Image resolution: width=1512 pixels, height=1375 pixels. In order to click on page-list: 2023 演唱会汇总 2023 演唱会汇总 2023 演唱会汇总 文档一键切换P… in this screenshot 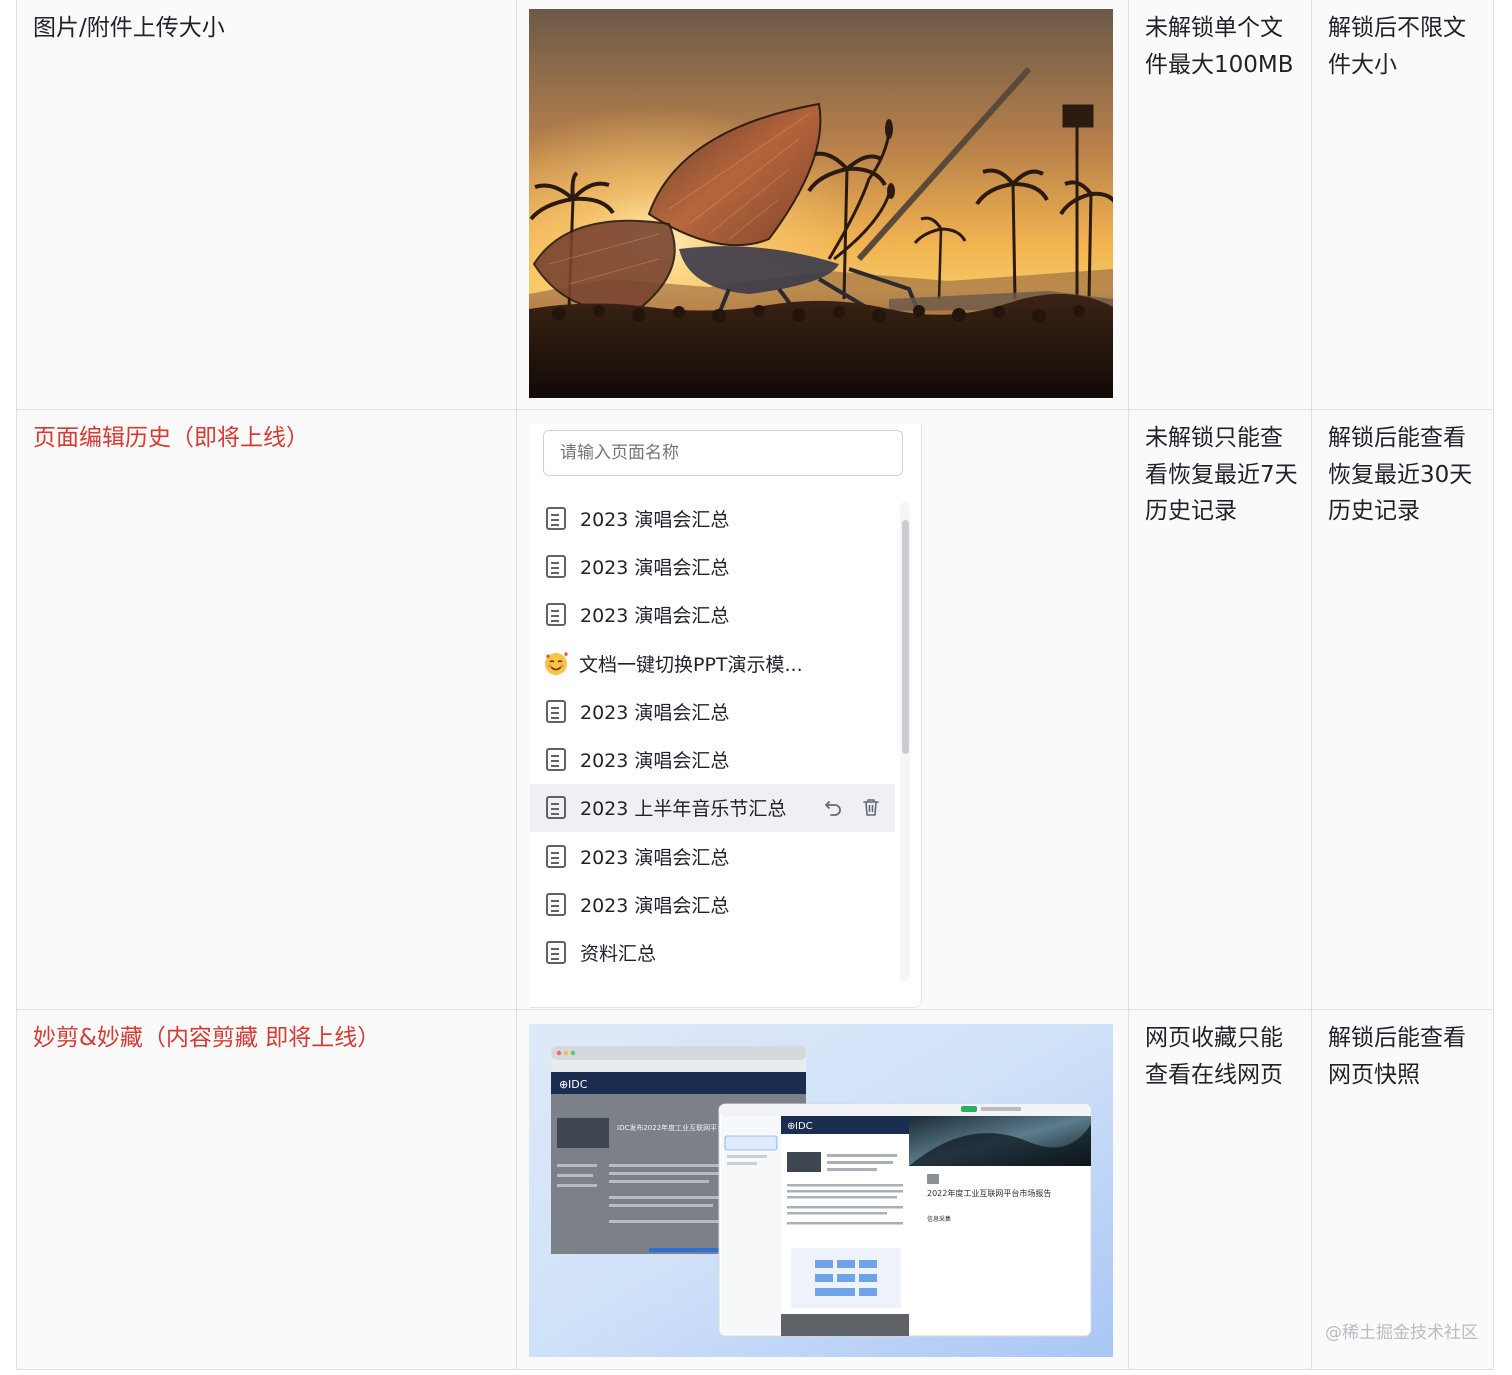, I will do `click(712, 735)`.